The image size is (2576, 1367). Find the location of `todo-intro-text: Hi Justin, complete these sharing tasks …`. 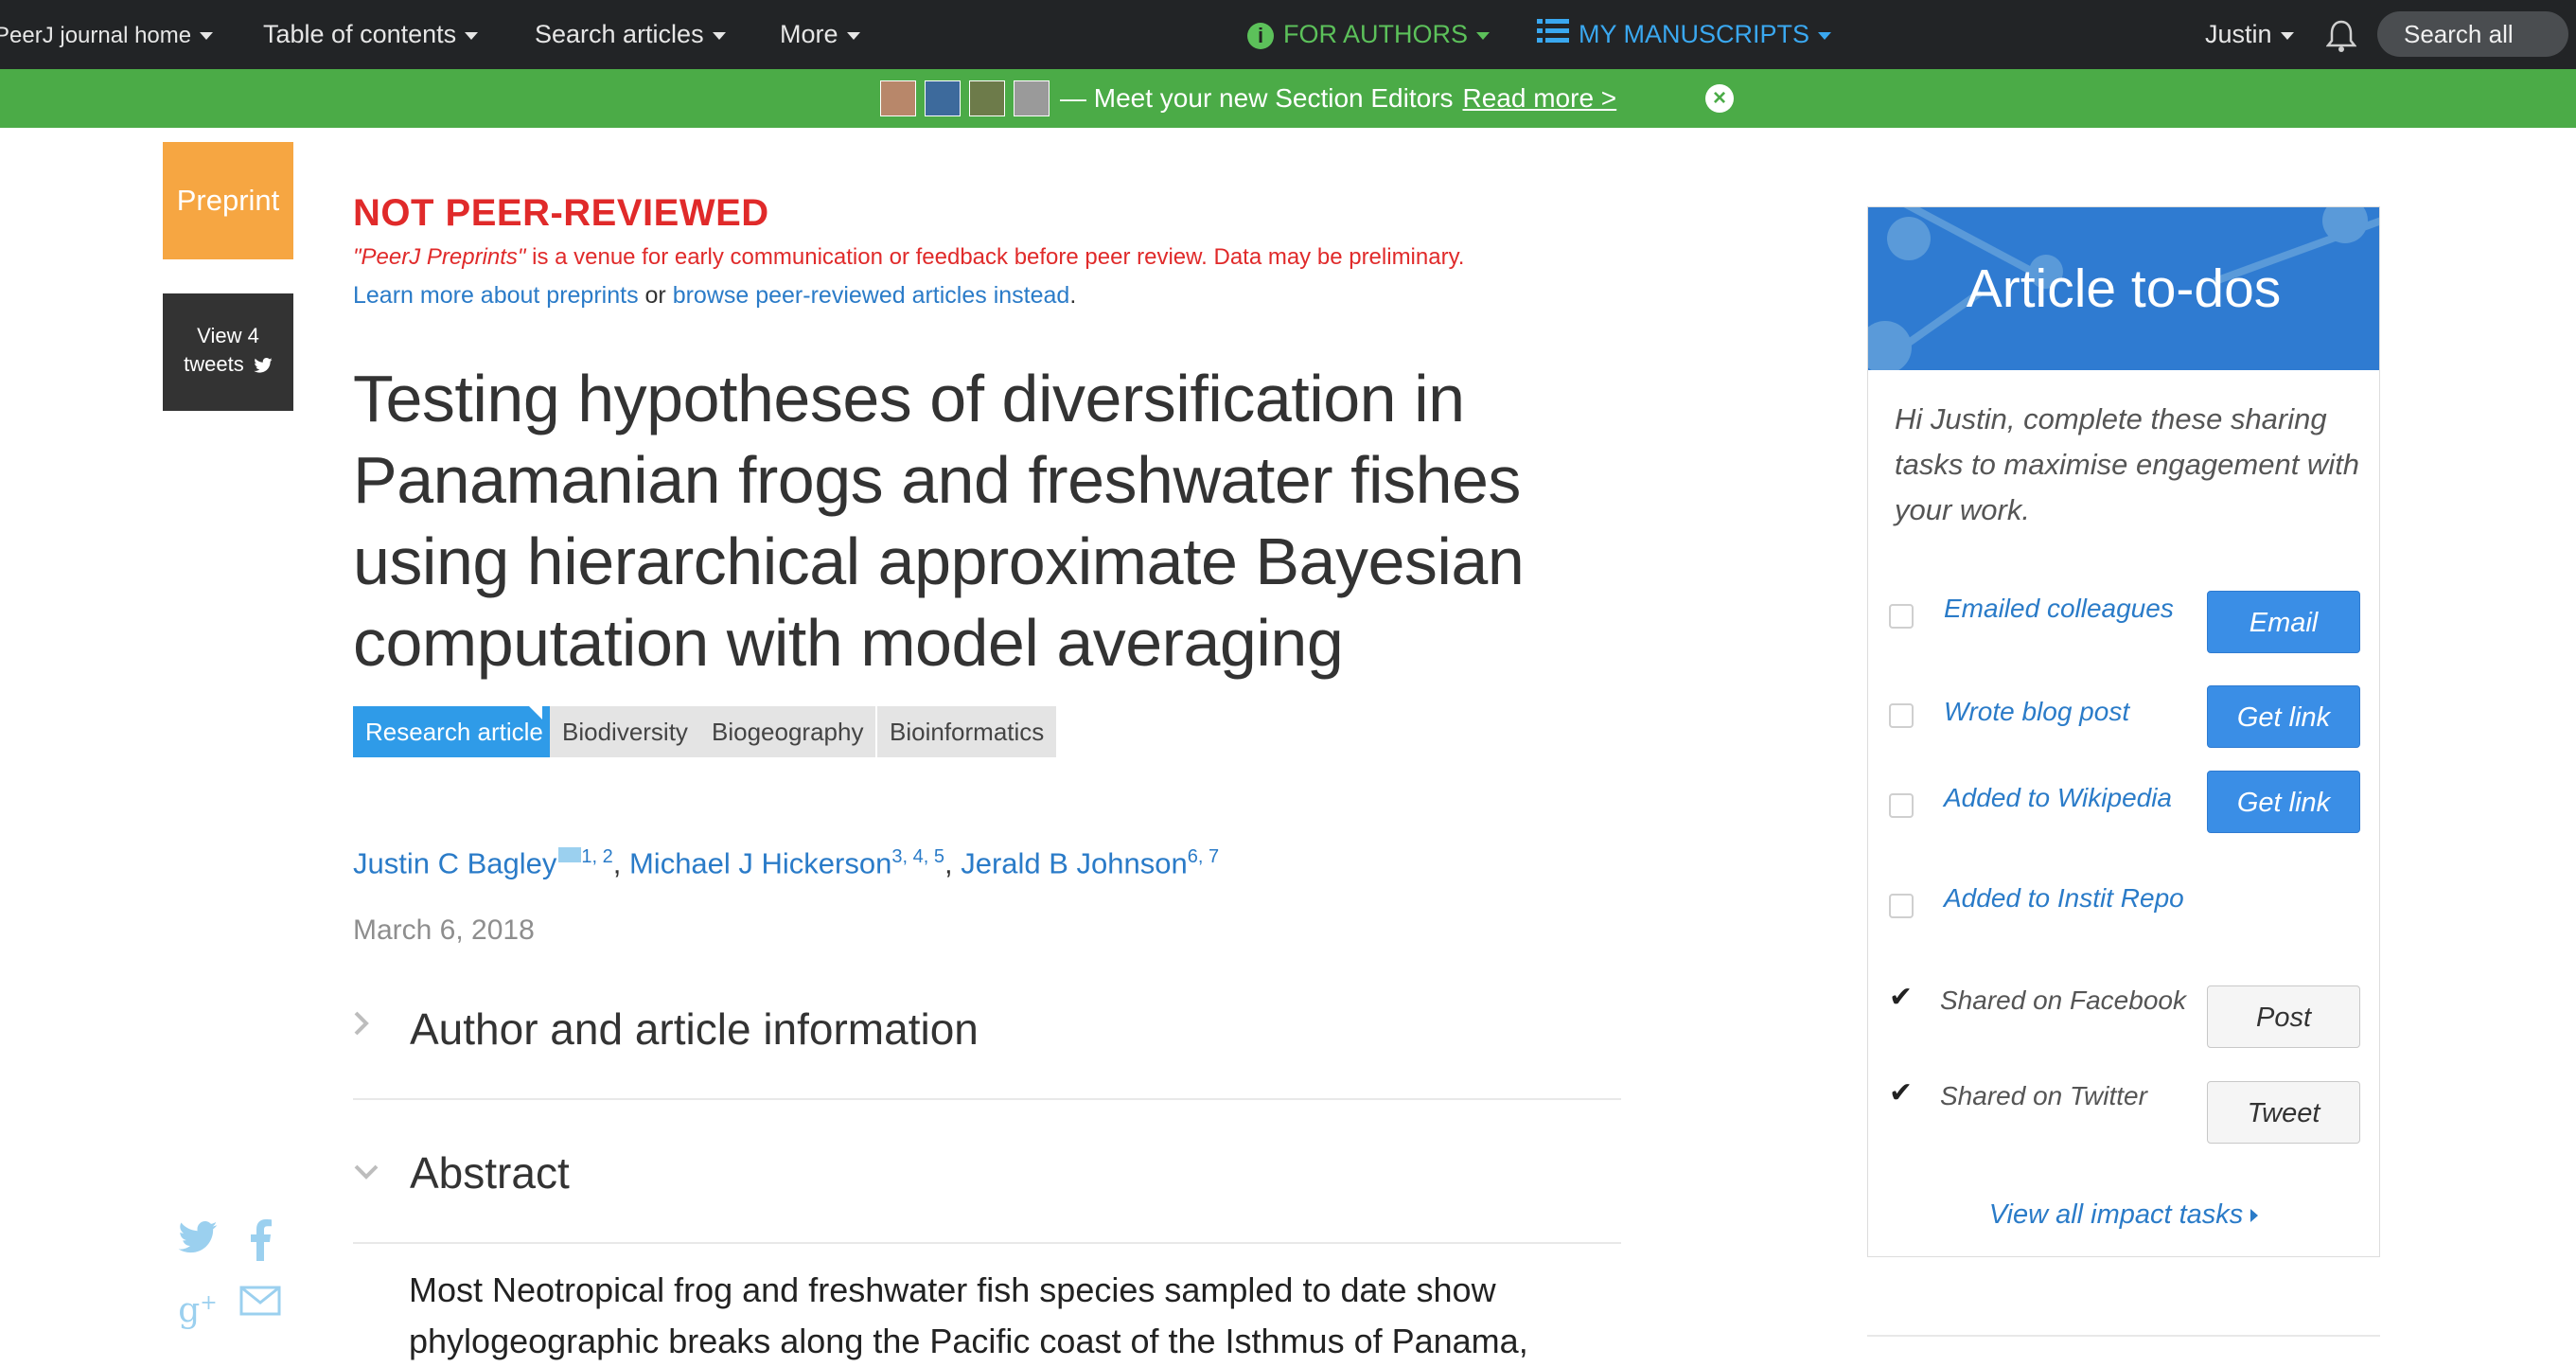

todo-intro-text: Hi Justin, complete these sharing tasks … is located at coordinates (2127, 464).